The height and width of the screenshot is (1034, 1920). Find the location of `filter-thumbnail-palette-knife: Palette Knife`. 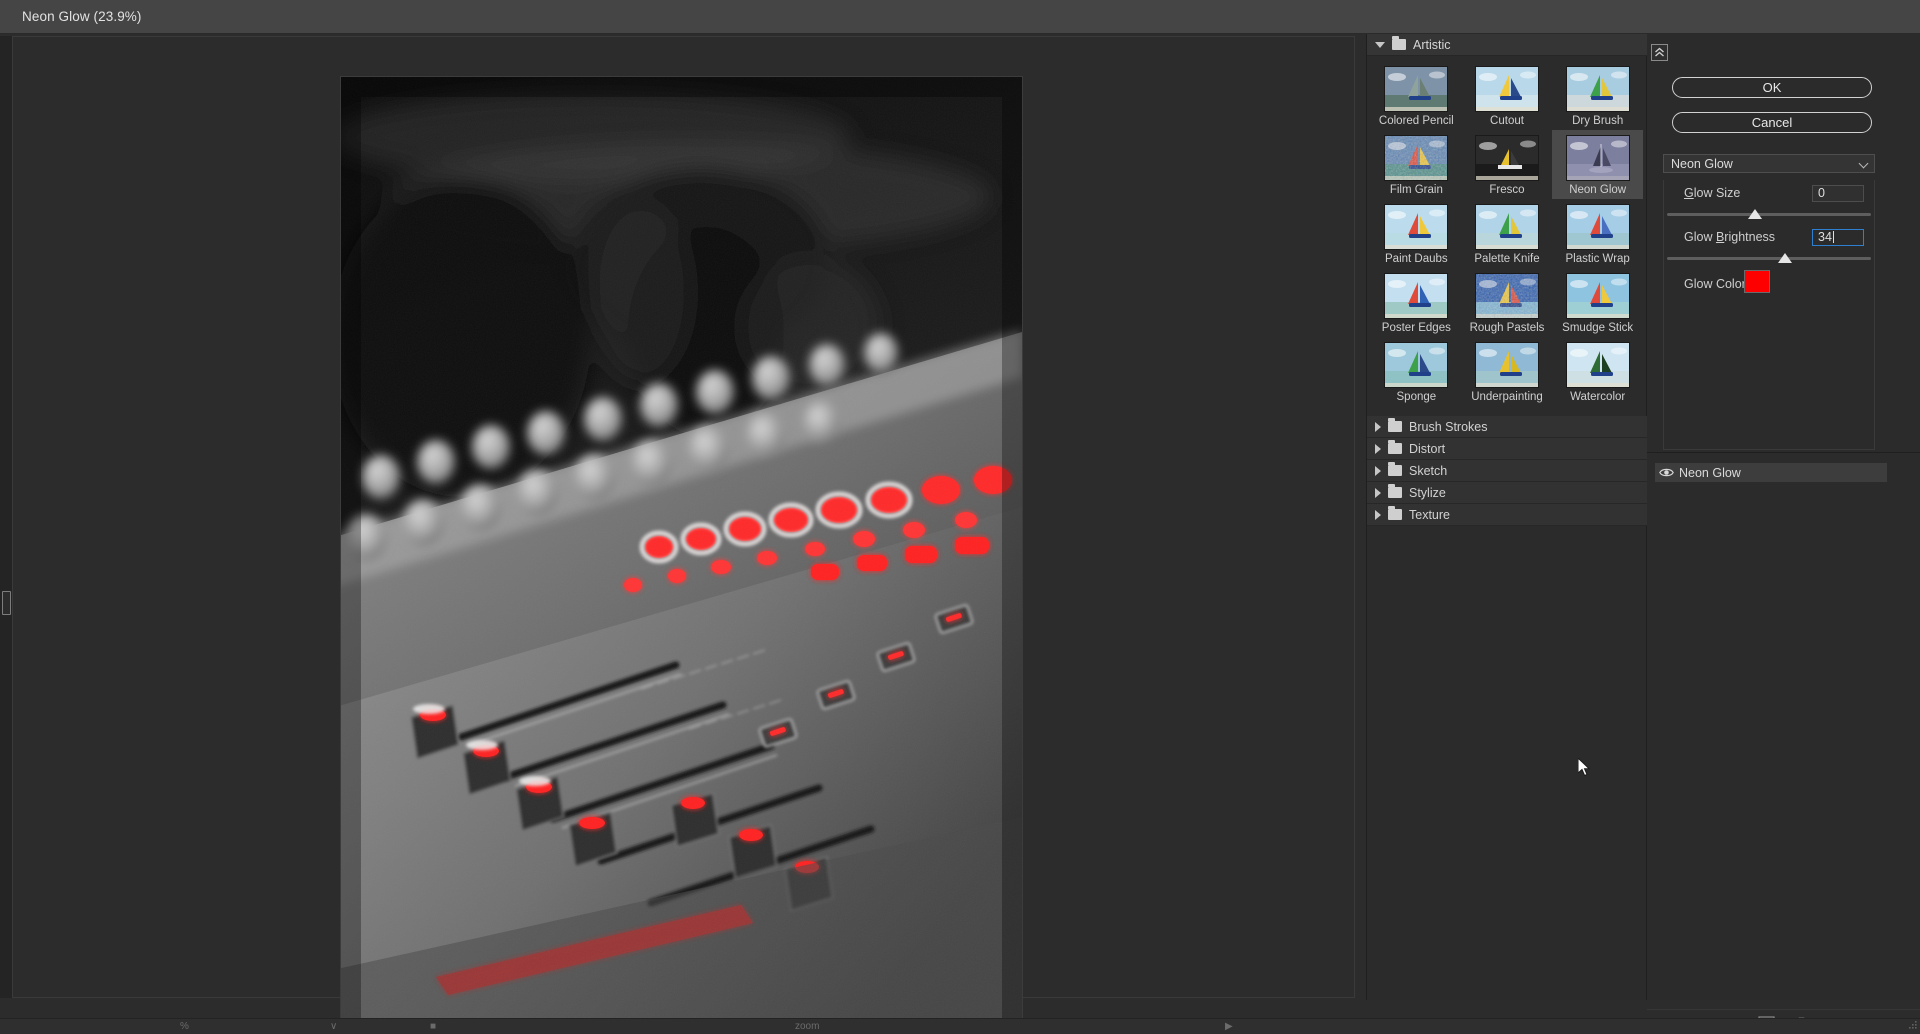

filter-thumbnail-palette-knife: Palette Knife is located at coordinates (1507, 233).